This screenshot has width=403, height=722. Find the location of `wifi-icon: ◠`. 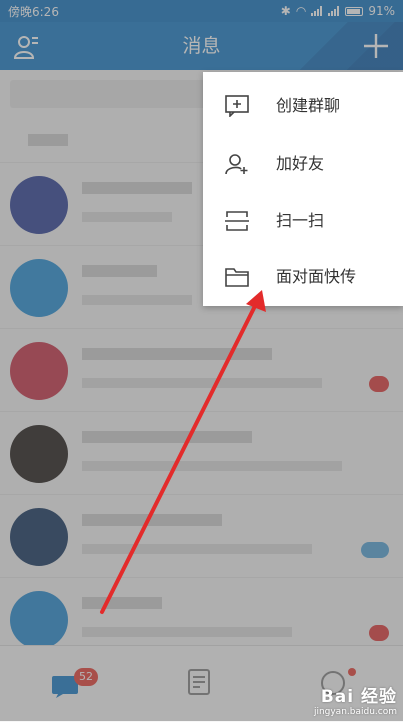

wifi-icon: ◠ is located at coordinates (301, 11).